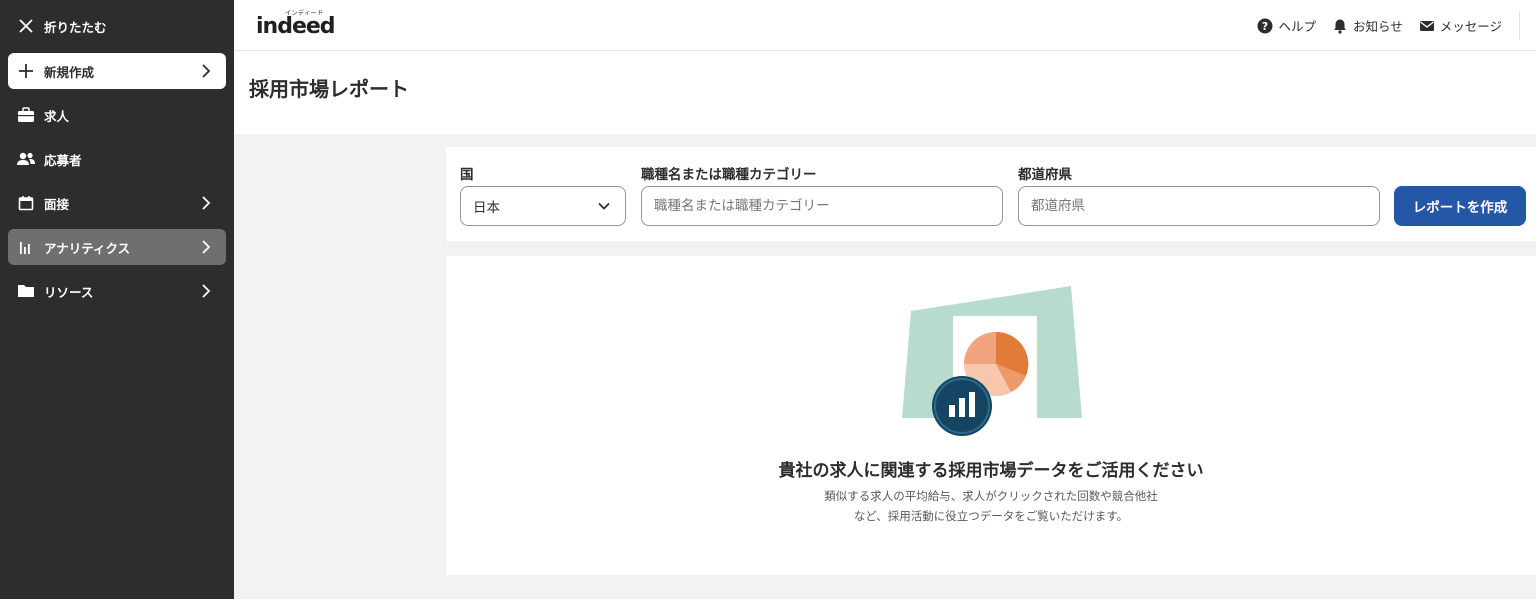 Image resolution: width=1536 pixels, height=599 pixels. What do you see at coordinates (26, 203) in the screenshot?
I see `calendar-icon` at bounding box center [26, 203].